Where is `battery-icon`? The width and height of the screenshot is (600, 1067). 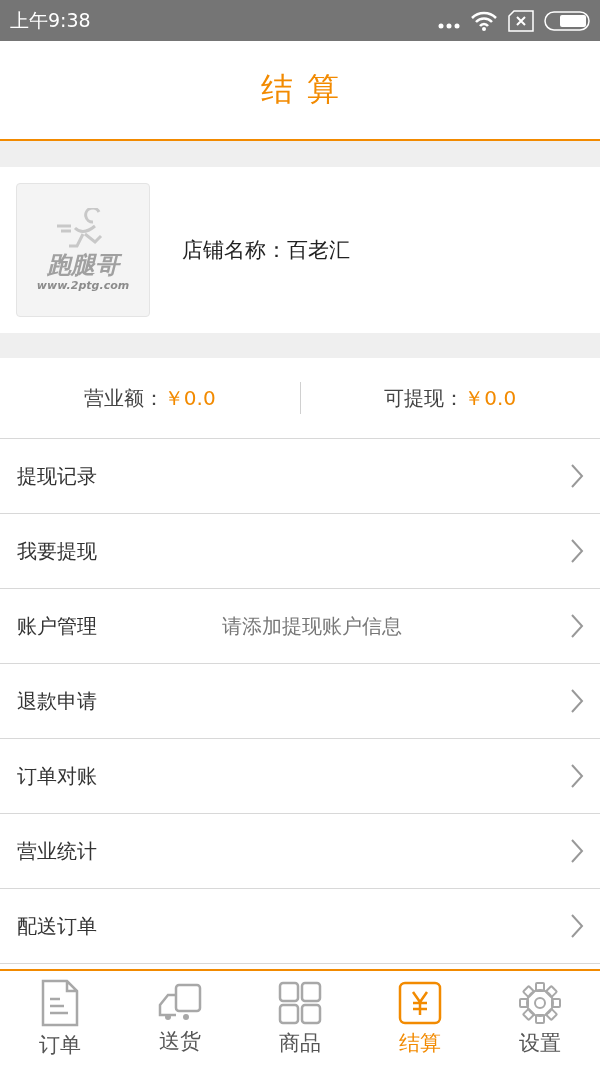 battery-icon is located at coordinates (567, 20).